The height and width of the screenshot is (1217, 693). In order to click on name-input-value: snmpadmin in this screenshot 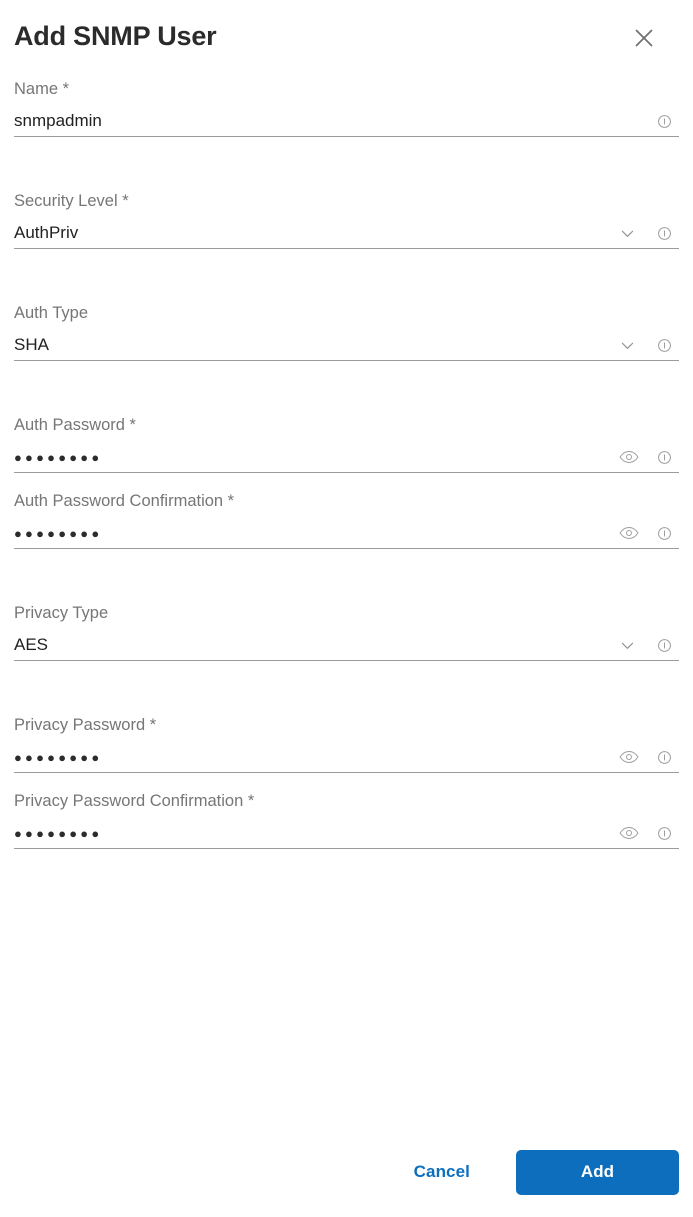, I will do `click(58, 120)`.